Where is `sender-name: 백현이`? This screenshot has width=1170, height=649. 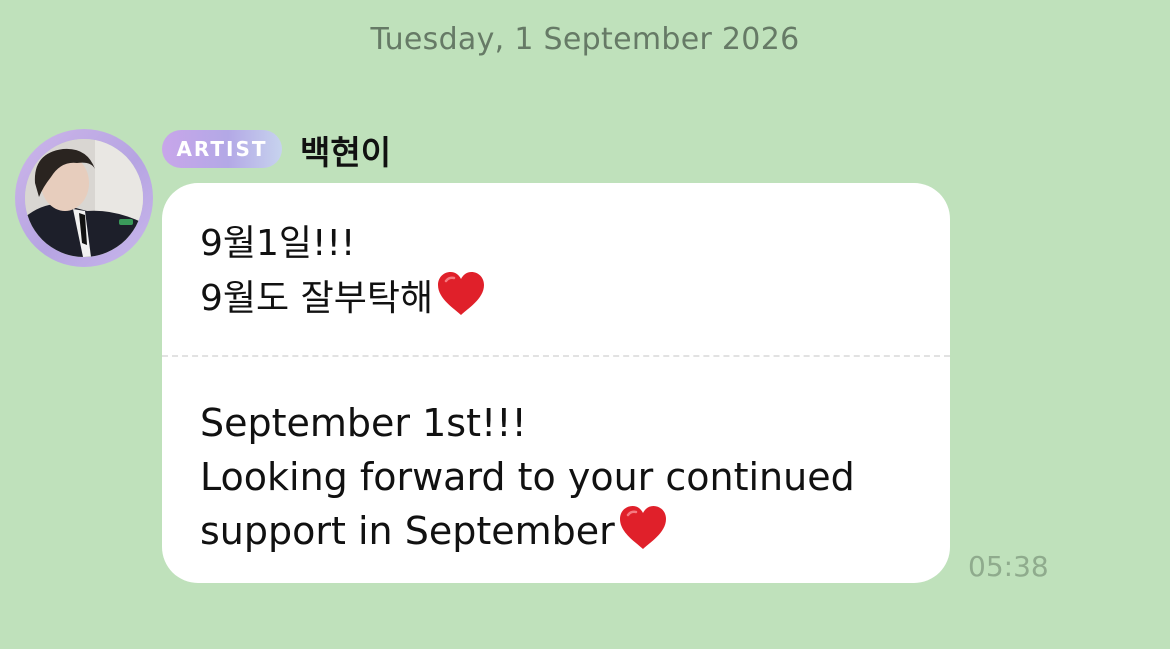 sender-name: 백현이 is located at coordinates (345, 150).